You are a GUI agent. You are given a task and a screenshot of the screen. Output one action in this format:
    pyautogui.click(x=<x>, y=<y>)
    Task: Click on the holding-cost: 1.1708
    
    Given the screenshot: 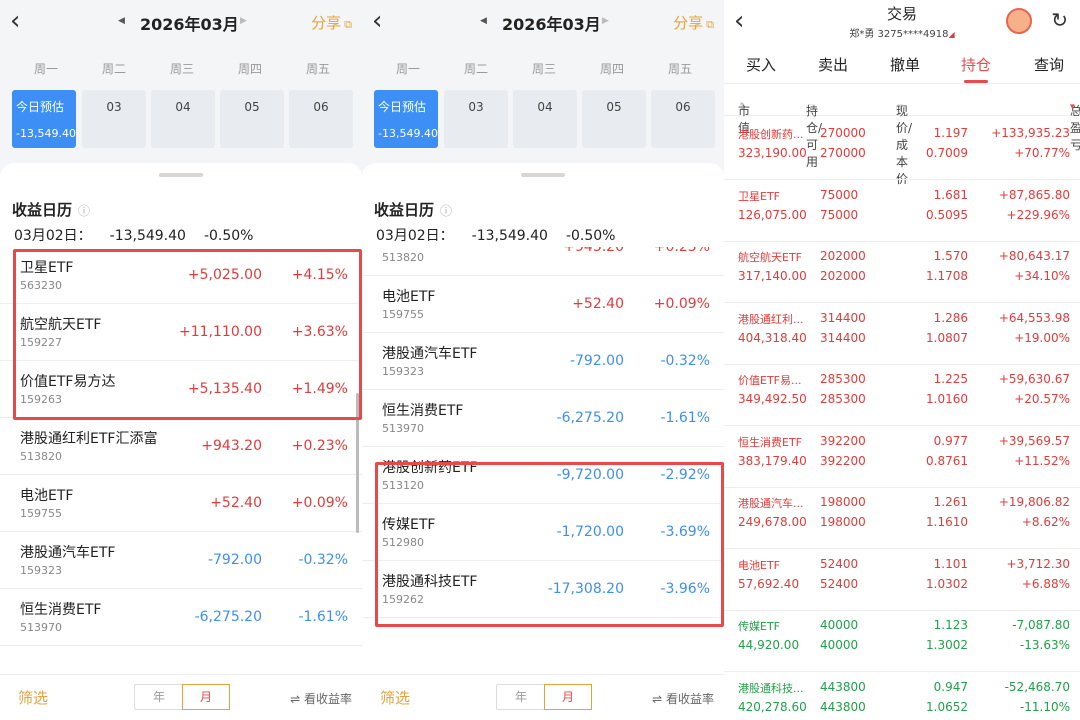 What is the action you would take?
    pyautogui.click(x=947, y=276)
    